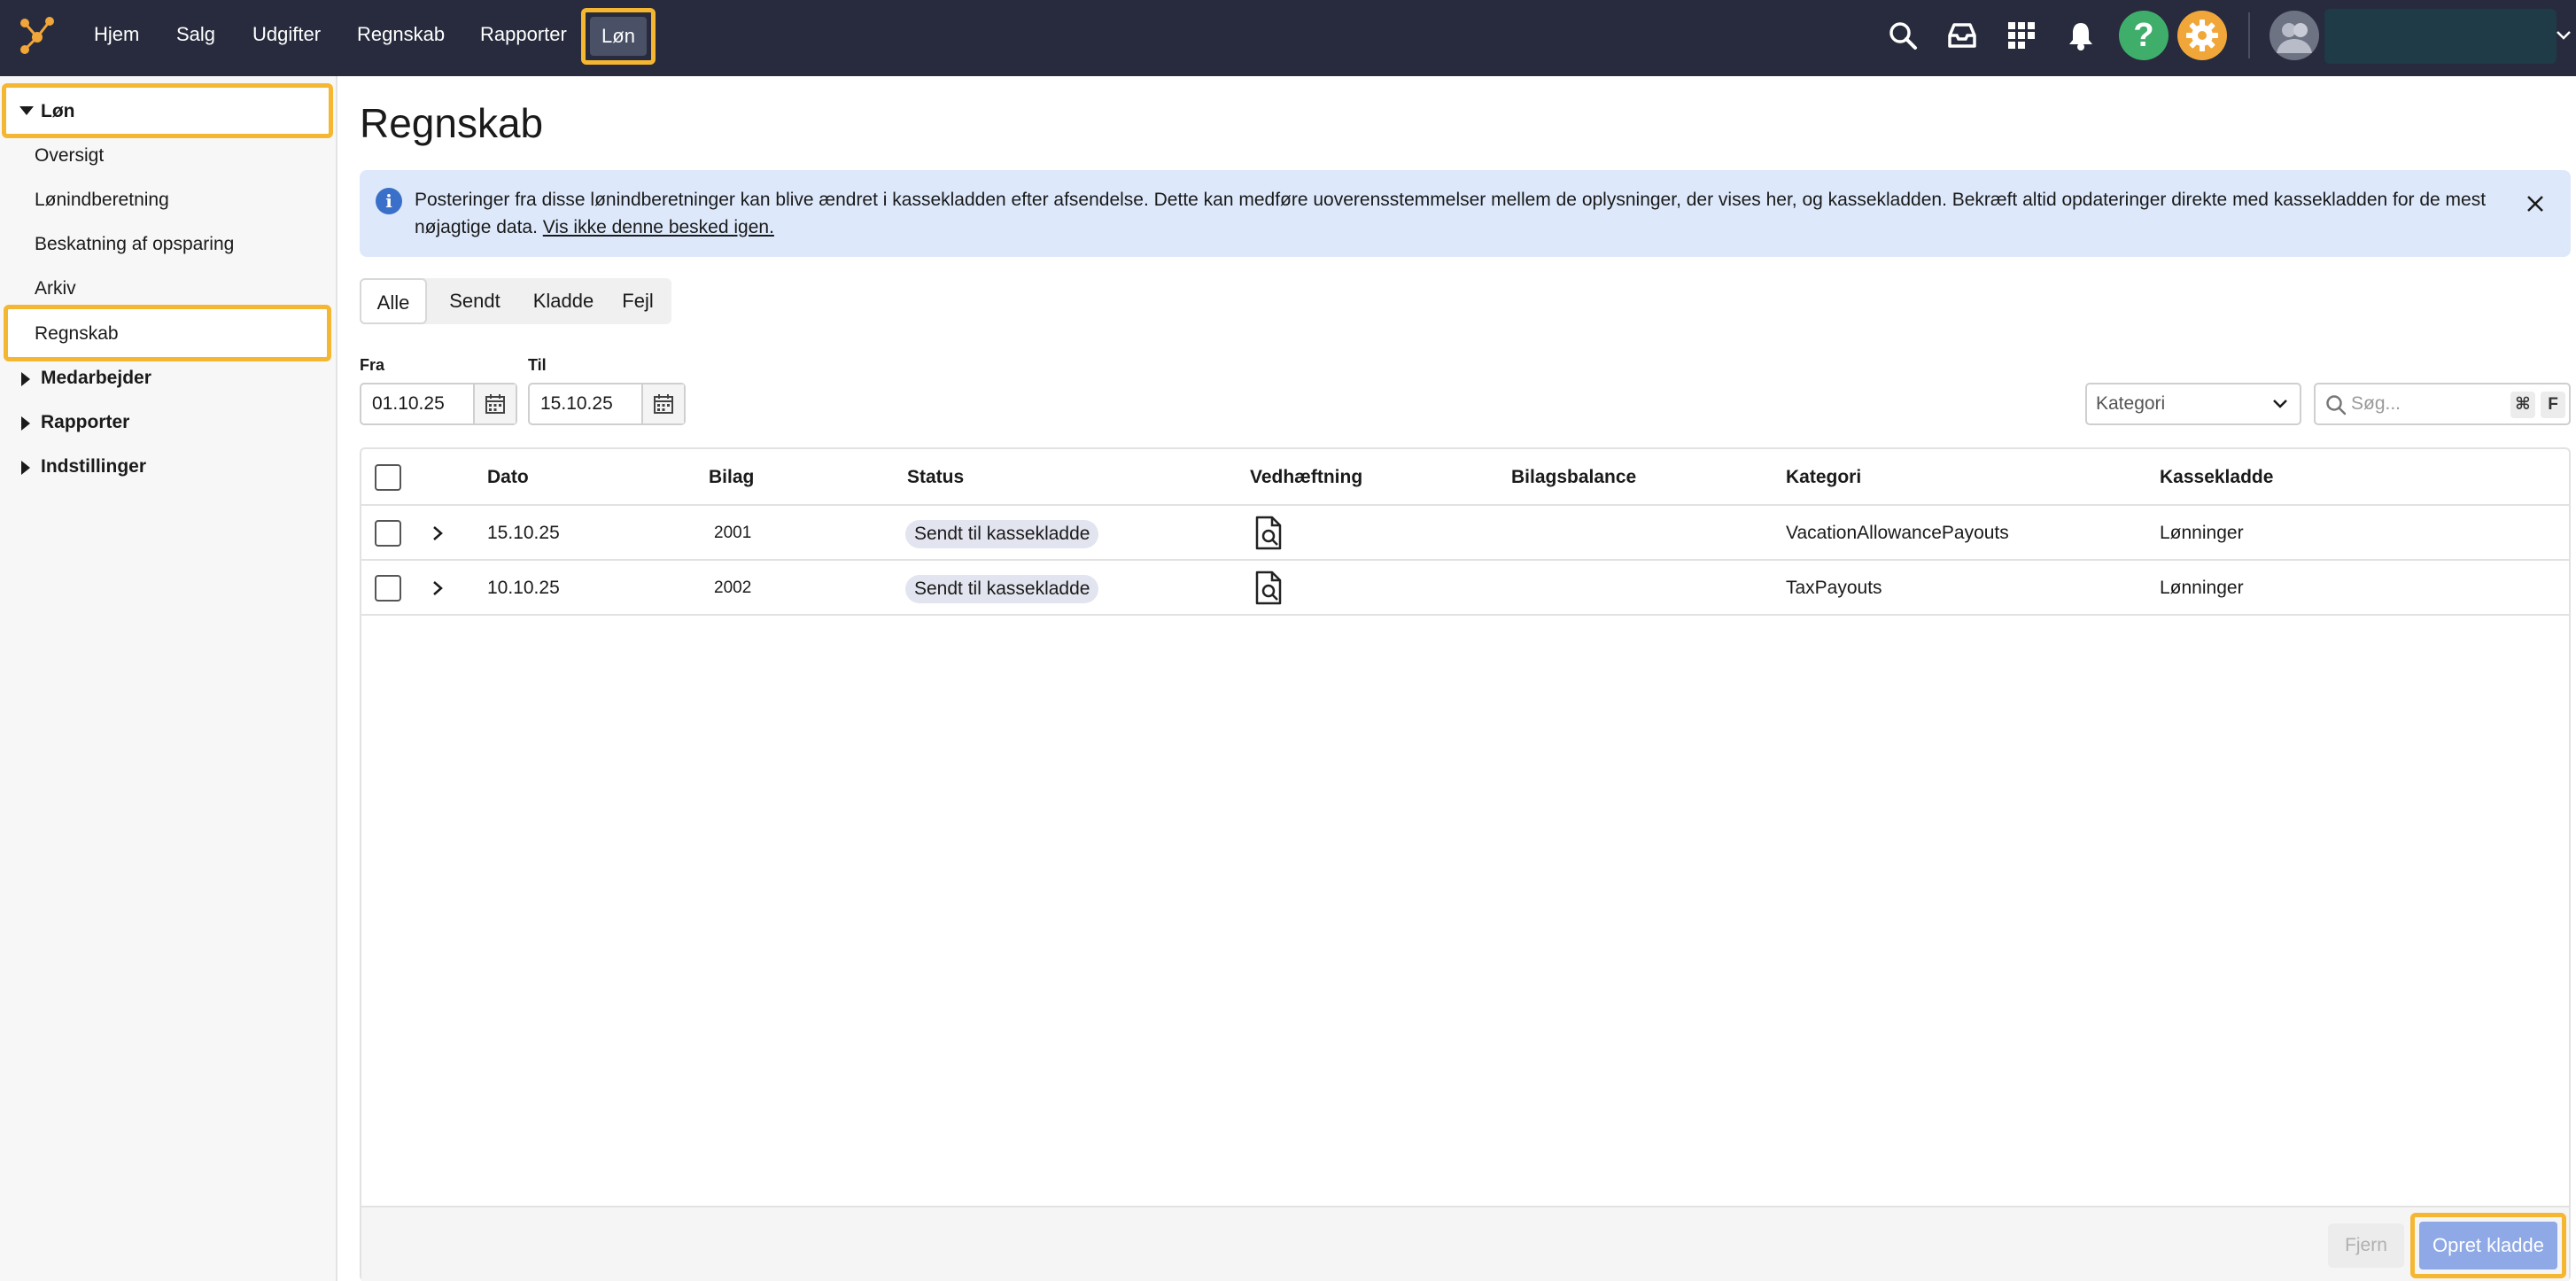 The image size is (2576, 1281). Describe the element at coordinates (195, 34) in the screenshot. I see `nav-salg: Salg` at that location.